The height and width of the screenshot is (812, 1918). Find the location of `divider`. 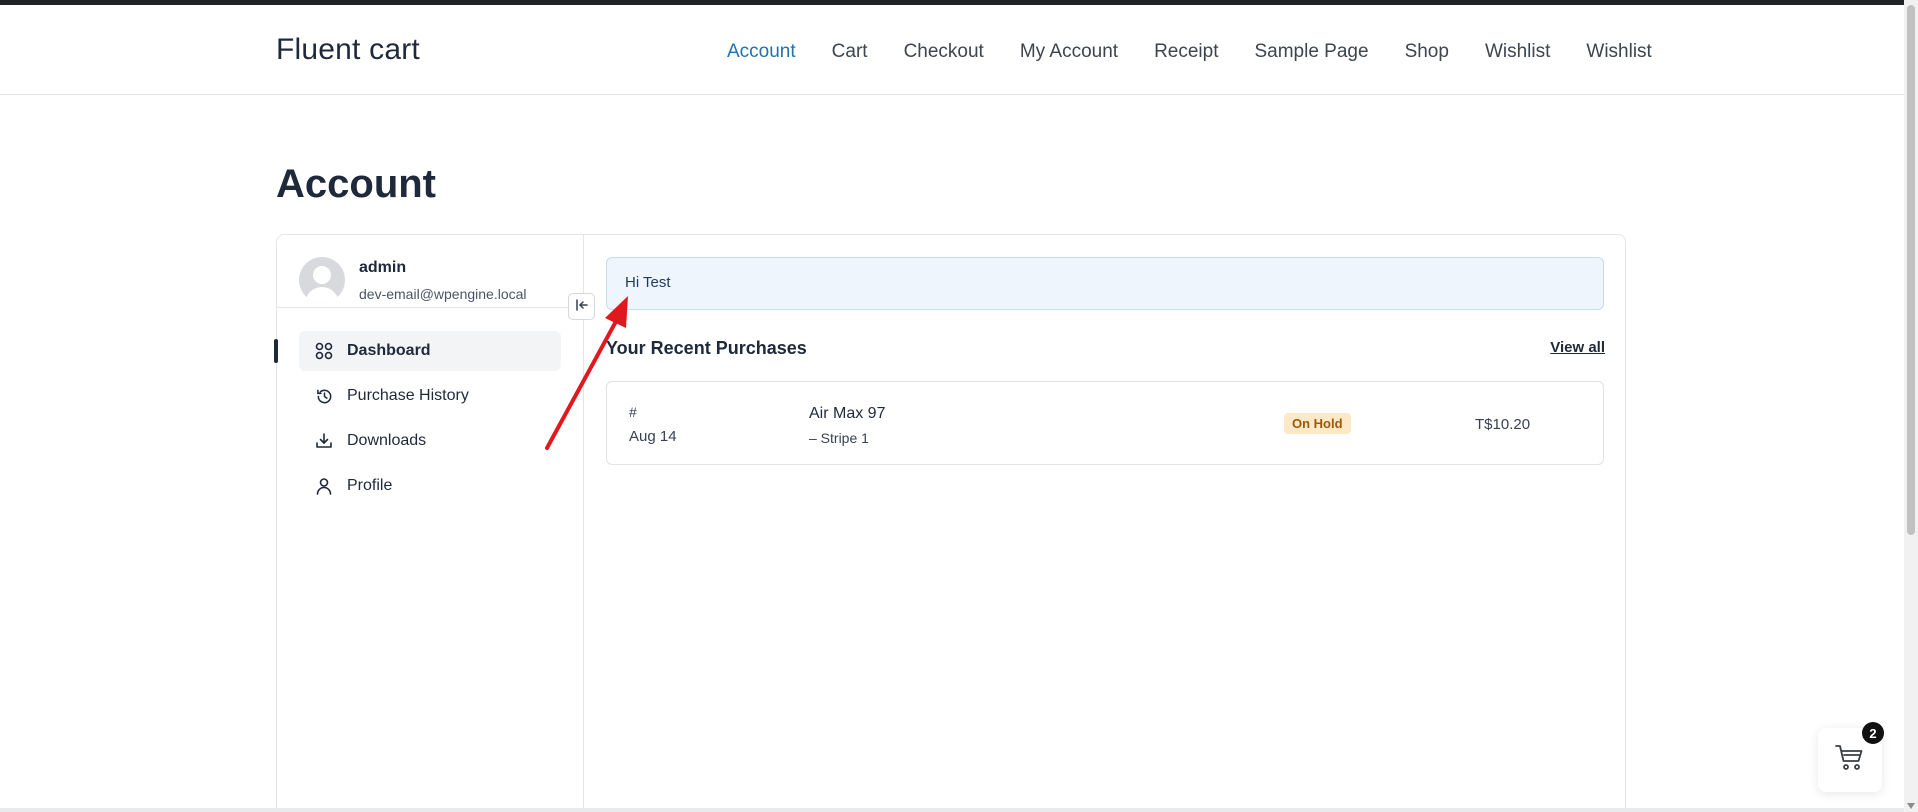

divider is located at coordinates (430, 307).